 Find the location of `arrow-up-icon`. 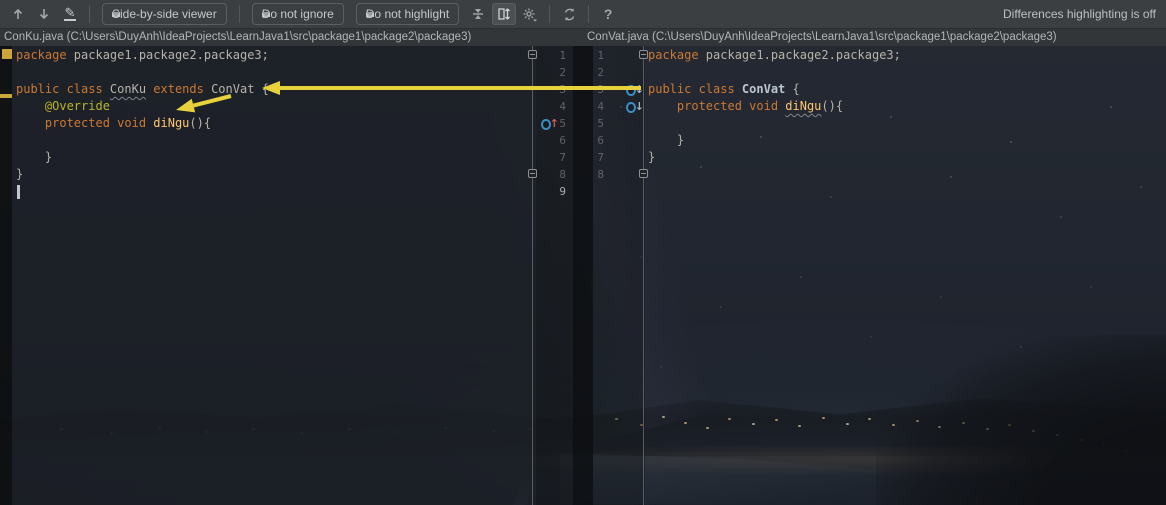

arrow-up-icon is located at coordinates (18, 14).